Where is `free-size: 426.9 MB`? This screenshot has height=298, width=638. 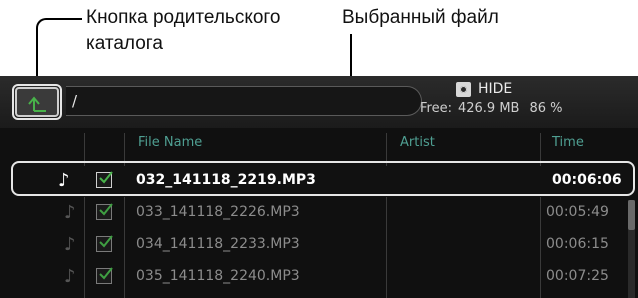 free-size: 426.9 MB is located at coordinates (488, 108).